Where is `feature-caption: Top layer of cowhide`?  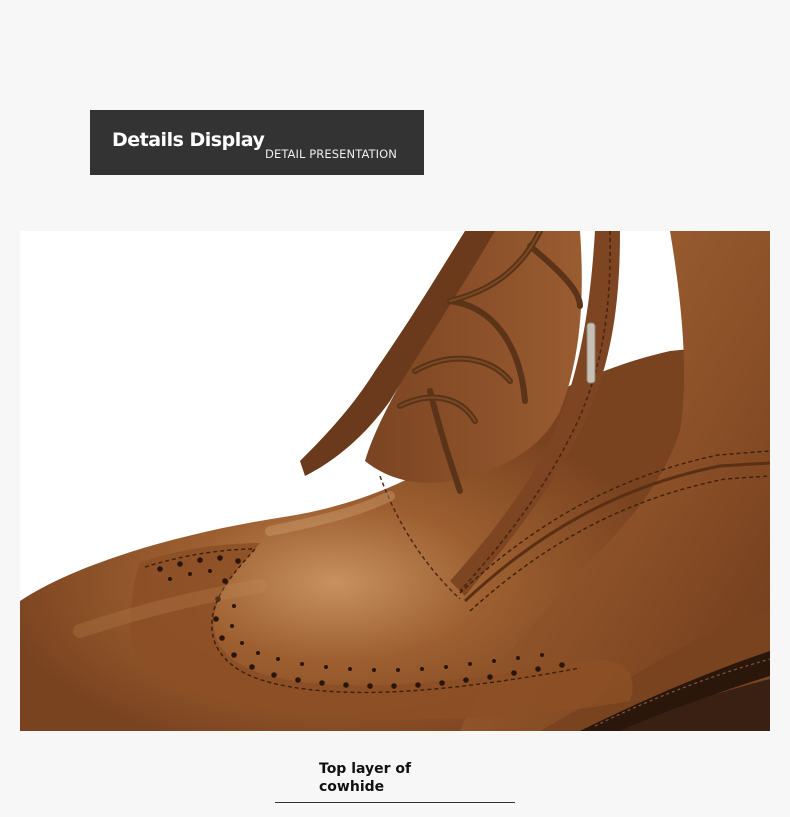
feature-caption: Top layer of cowhide is located at coordinates (395, 780).